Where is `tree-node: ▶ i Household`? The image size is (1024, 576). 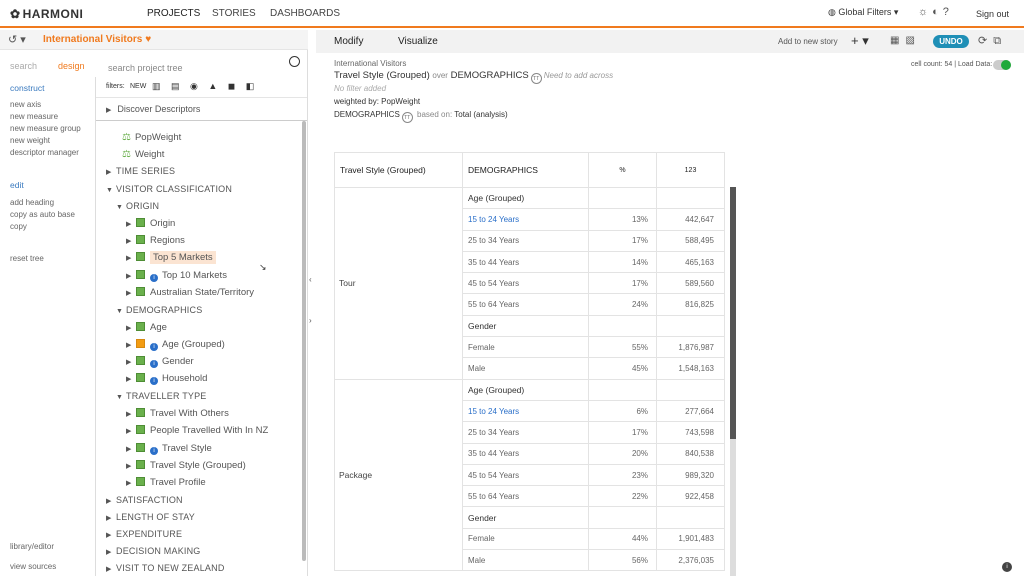 tree-node: ▶ i Household is located at coordinates (166, 379).